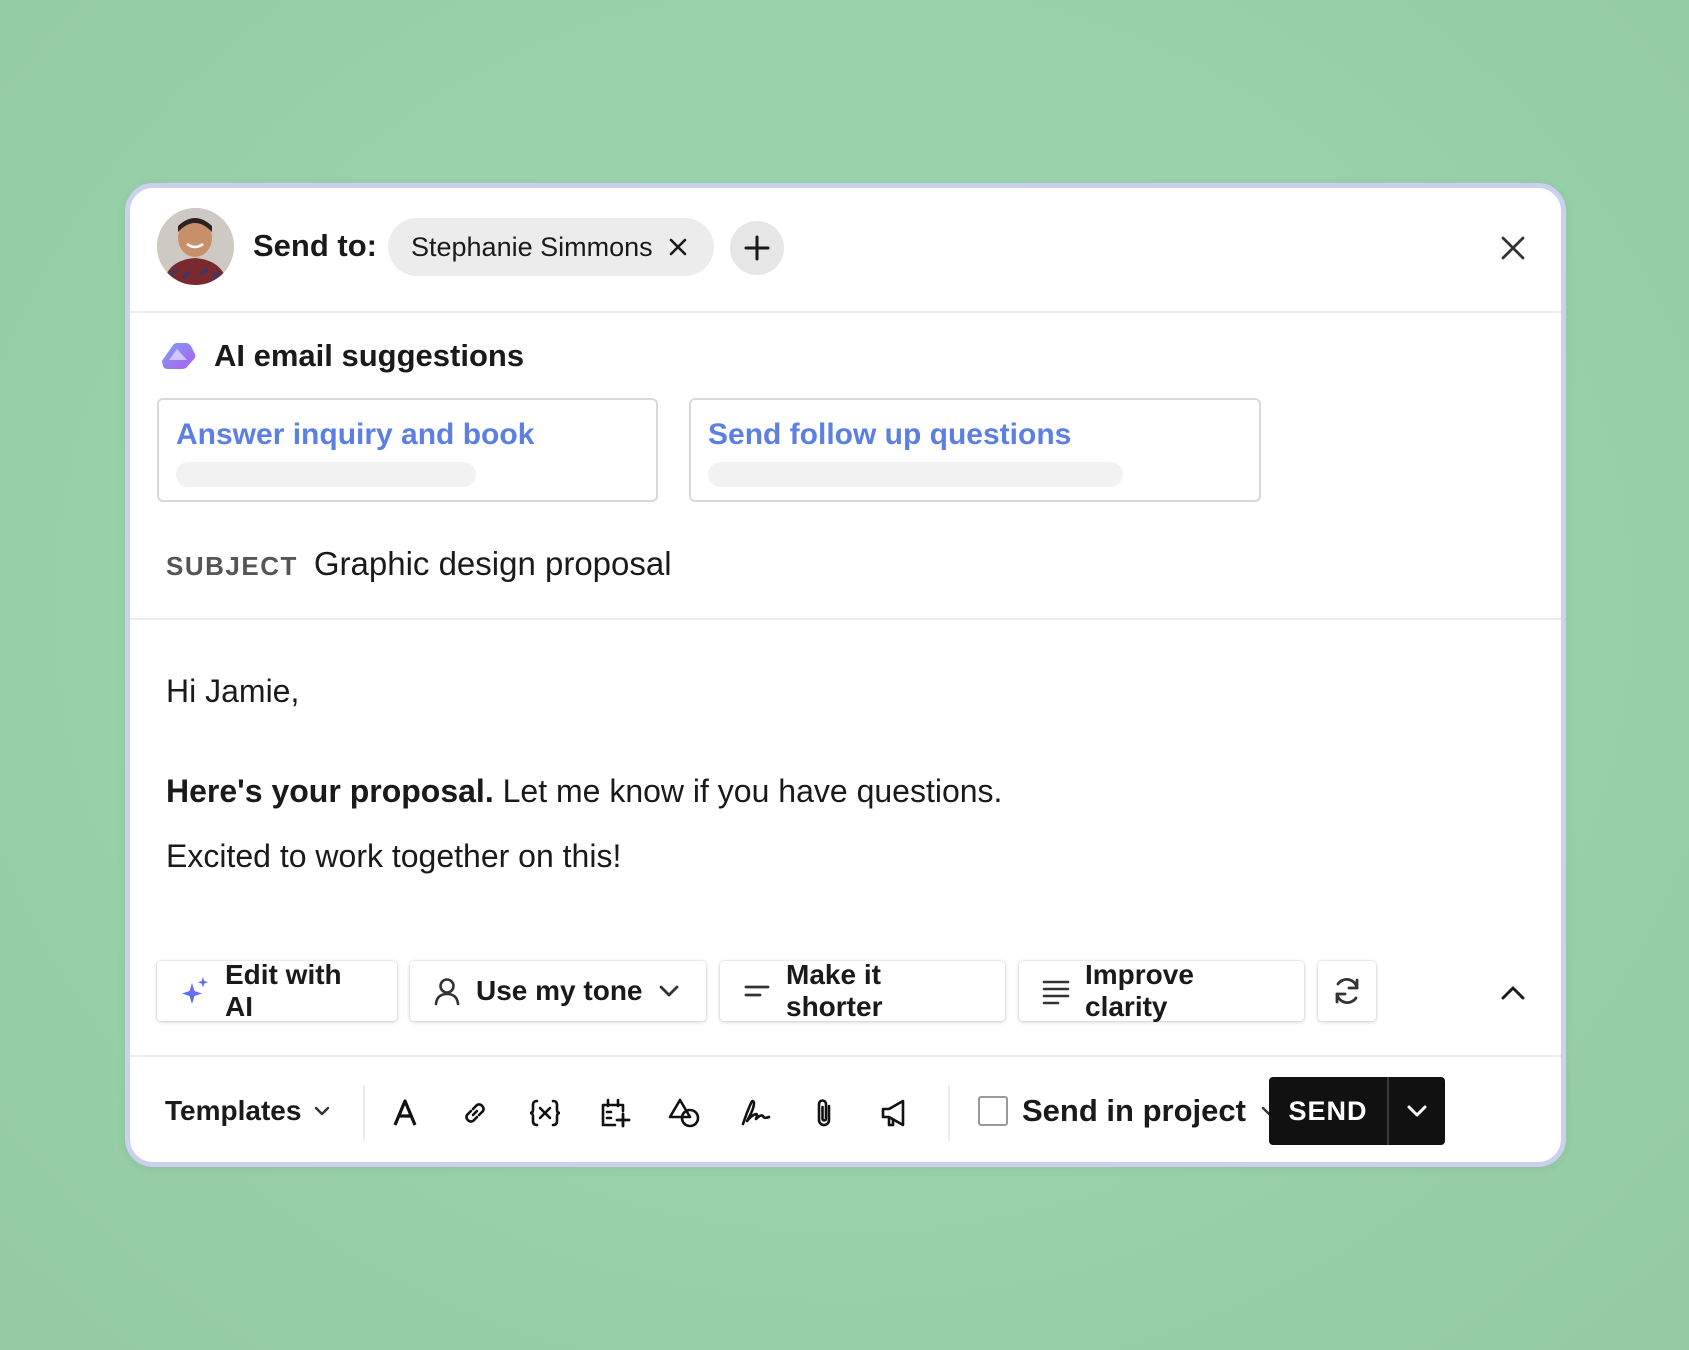  I want to click on send-in-project-checkbox, so click(993, 1111).